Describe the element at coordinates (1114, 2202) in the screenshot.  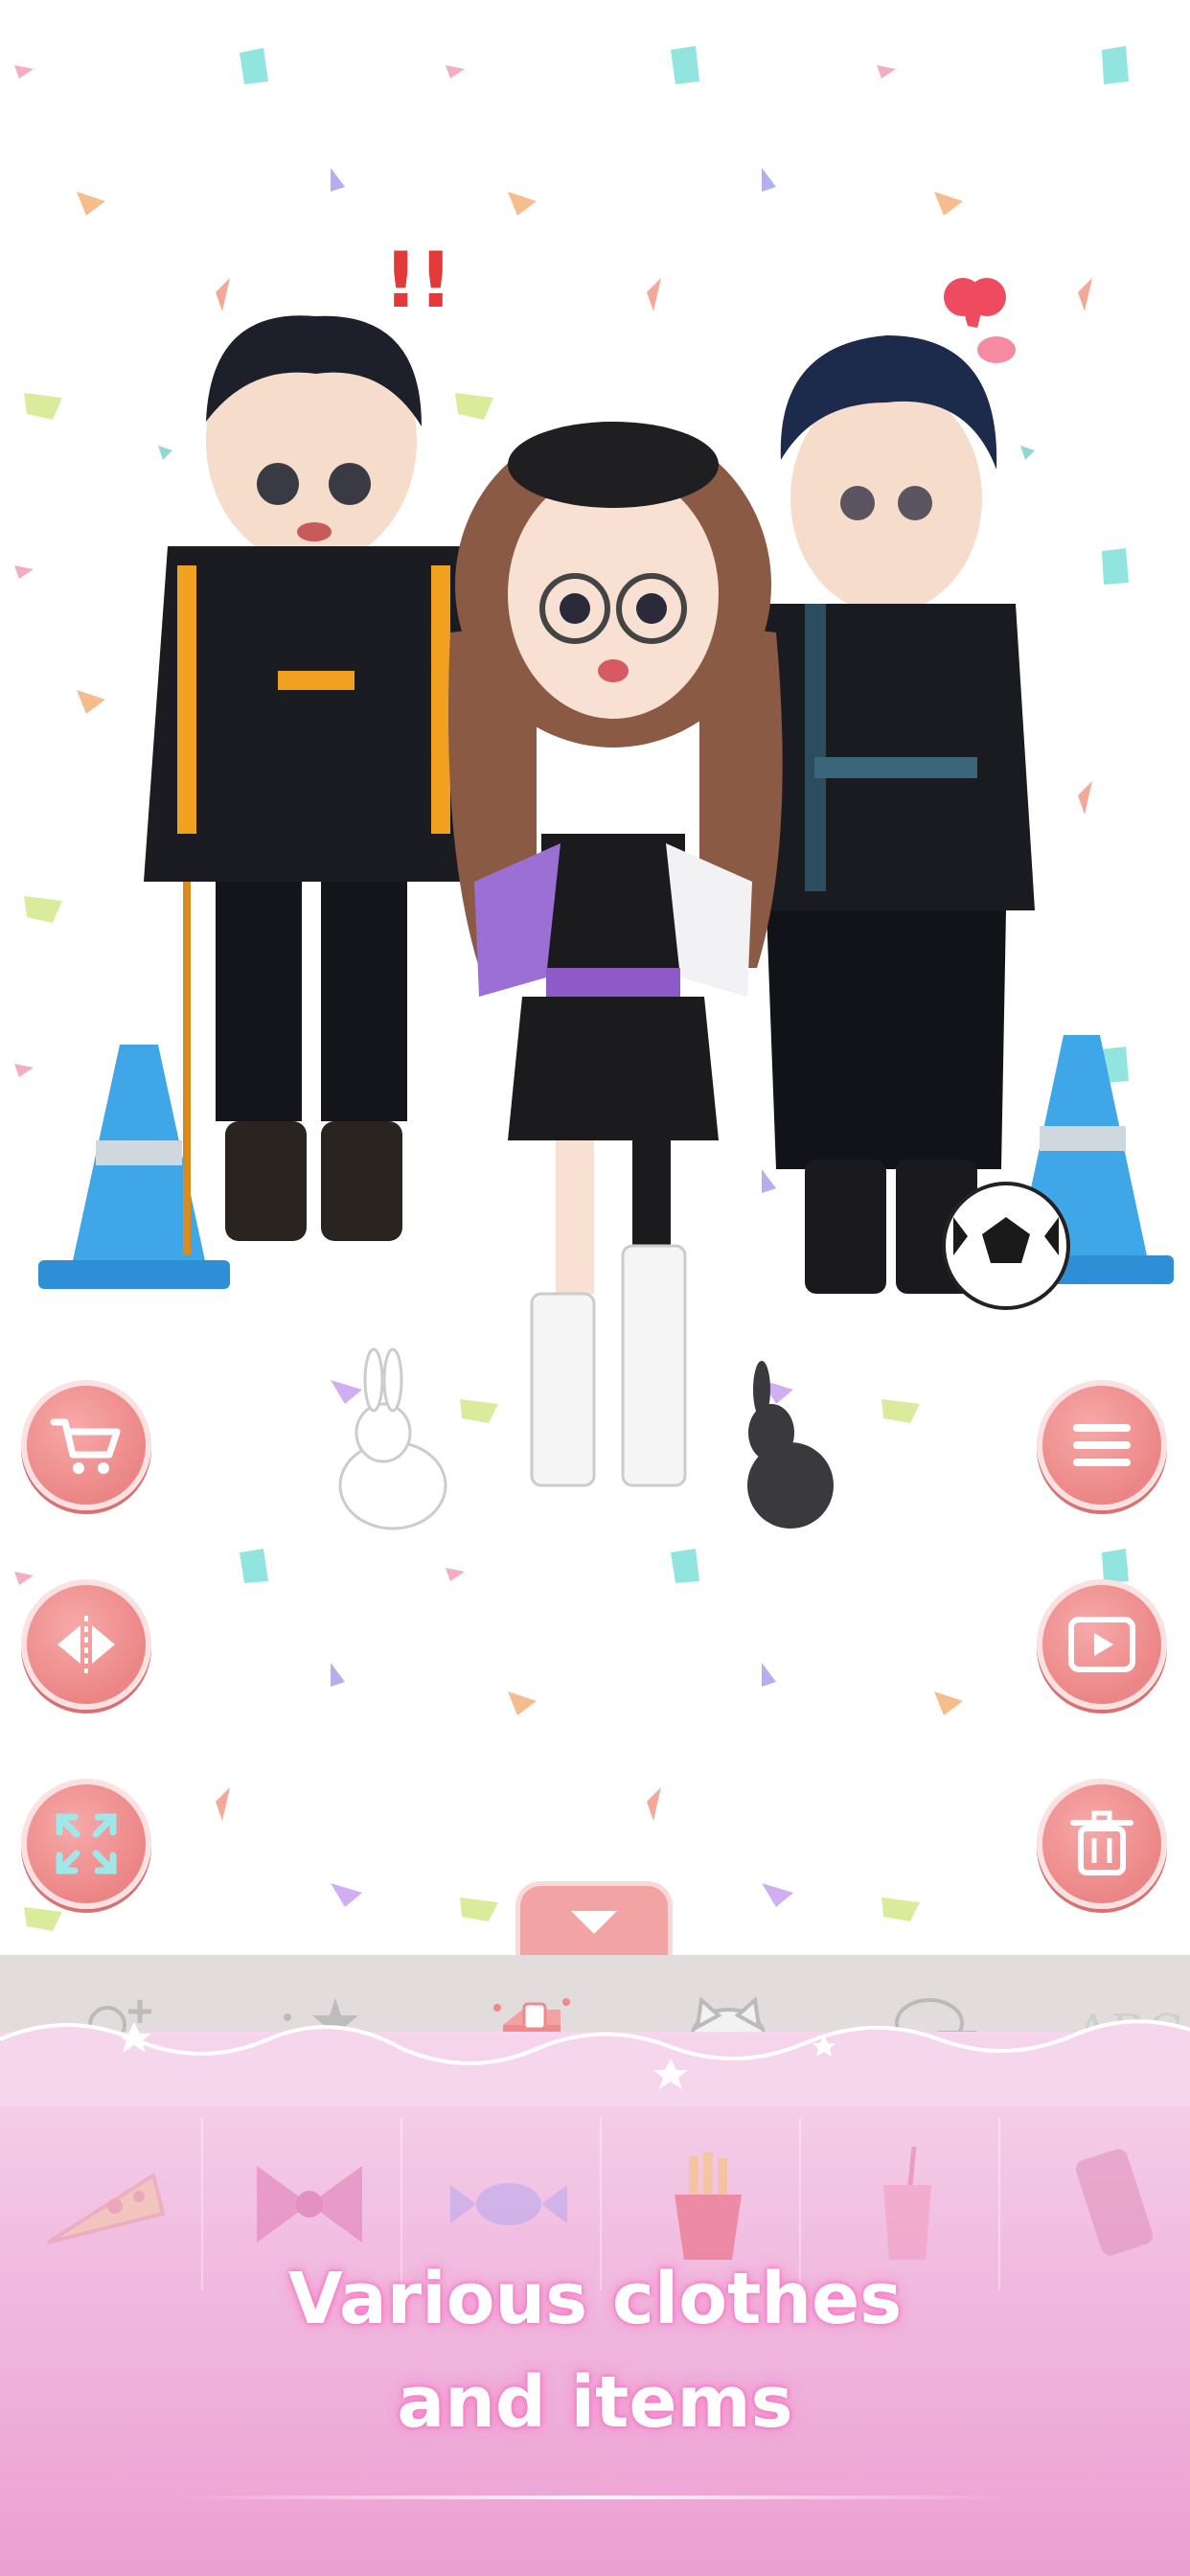
I see `phone-icon` at that location.